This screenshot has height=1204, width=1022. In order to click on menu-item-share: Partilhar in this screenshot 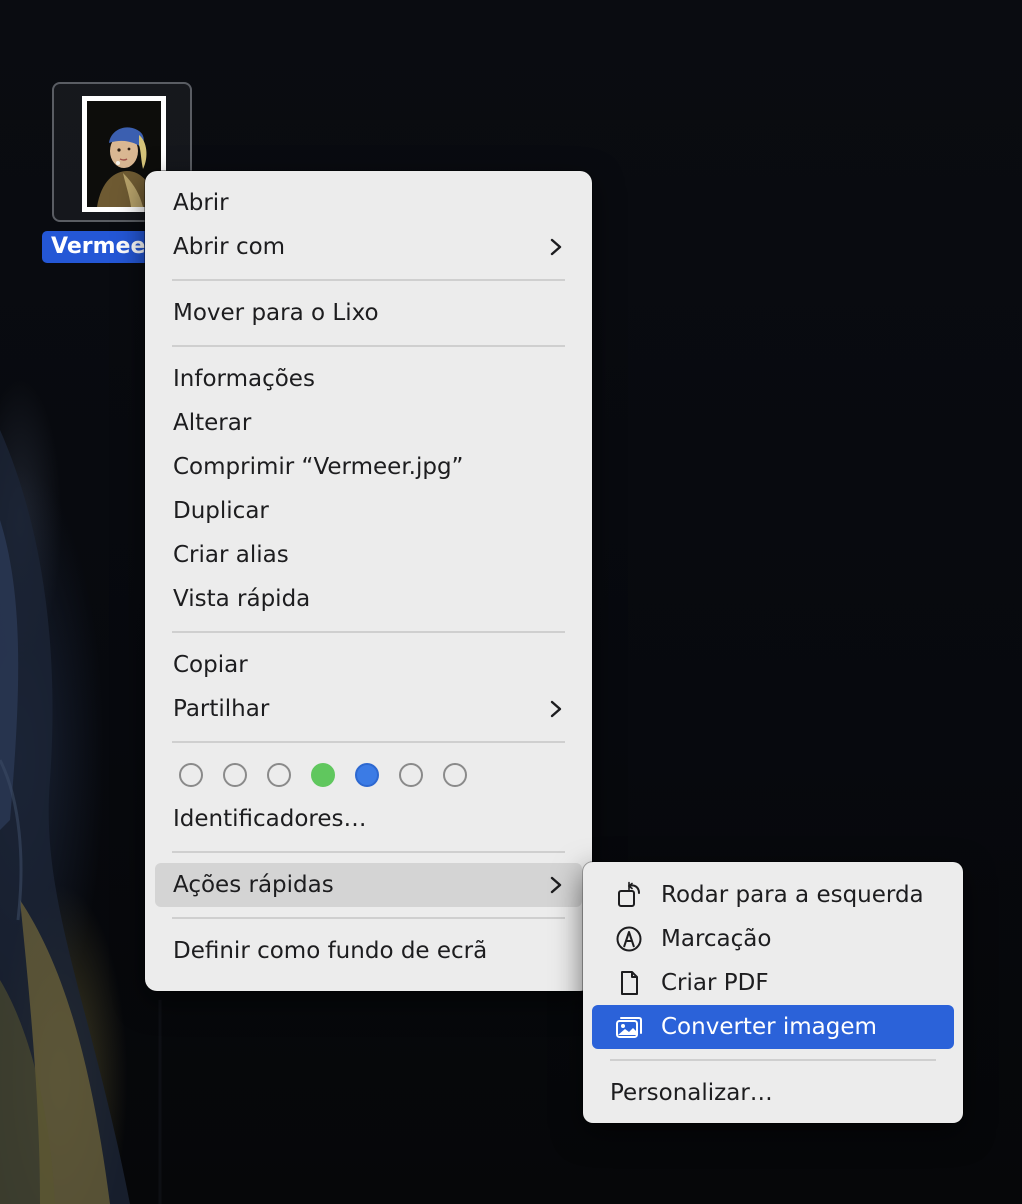, I will do `click(368, 709)`.